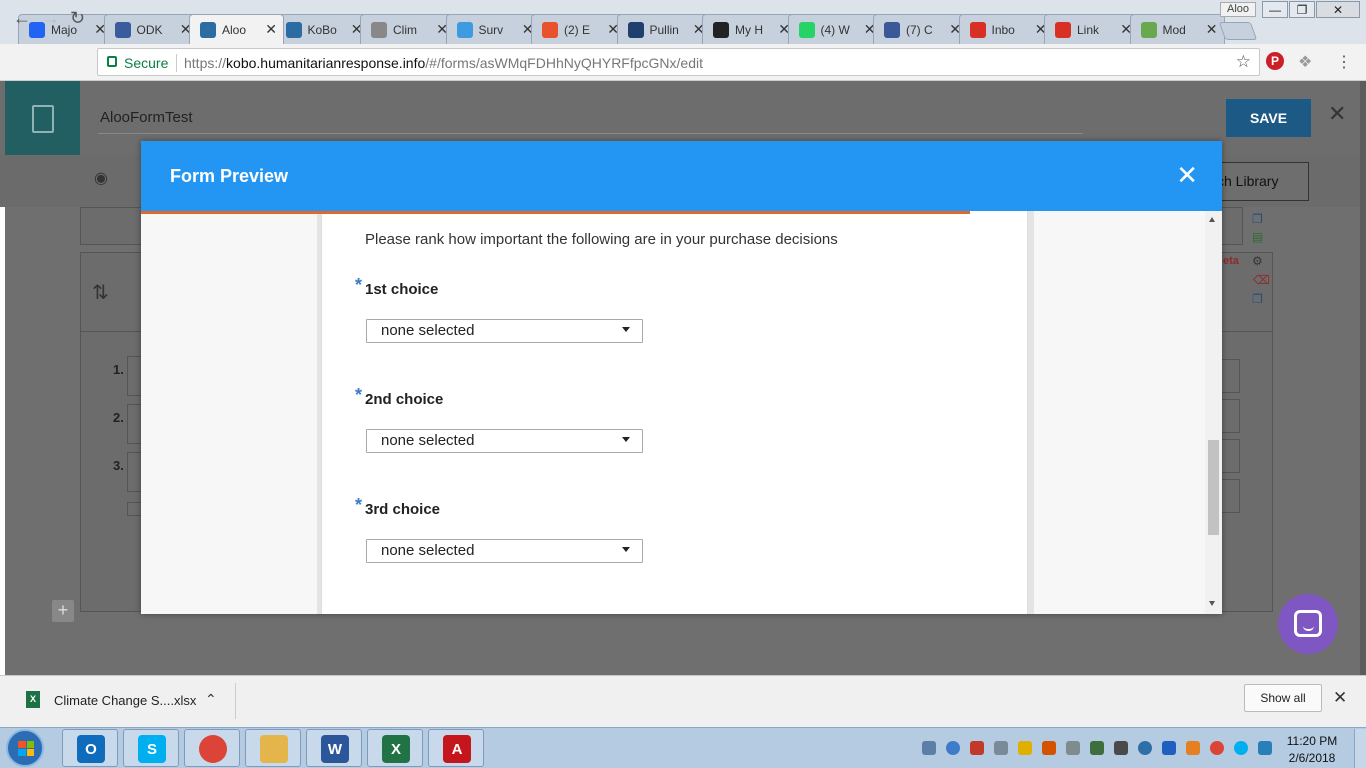 This screenshot has height=768, width=1366. Describe the element at coordinates (1238, 9) in the screenshot. I see `profile-button: Aloo` at that location.